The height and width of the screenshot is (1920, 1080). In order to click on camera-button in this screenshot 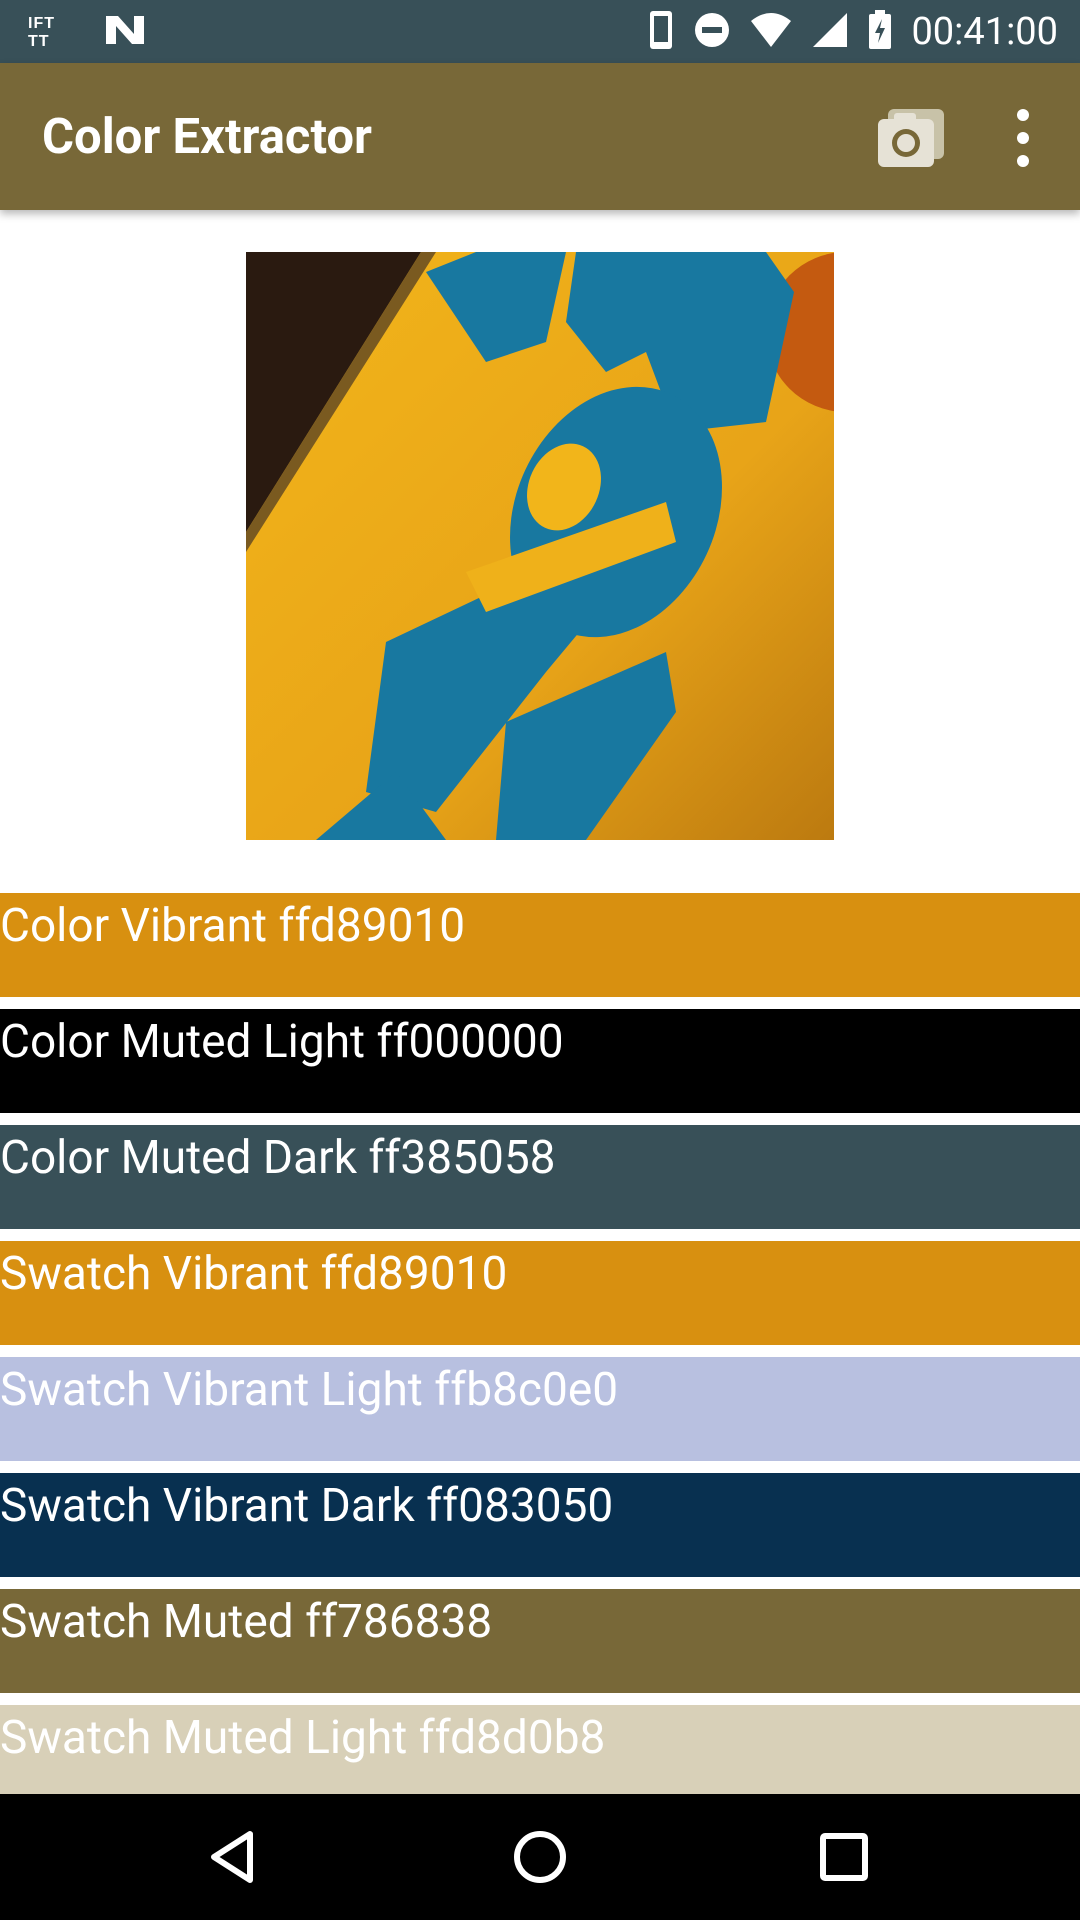, I will do `click(912, 138)`.